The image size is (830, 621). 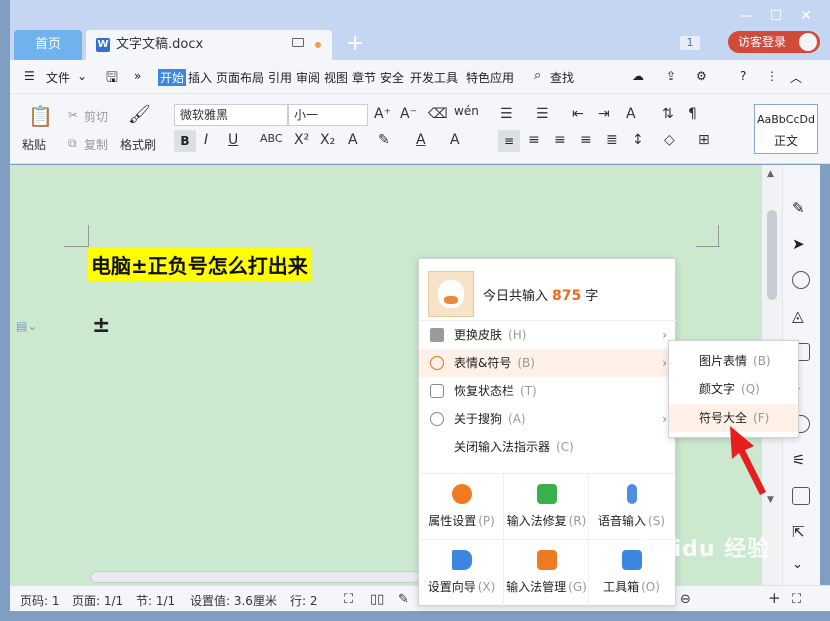 I want to click on menu-item-close-indicator: 关闭输入法指示器 (C), so click(x=547, y=447).